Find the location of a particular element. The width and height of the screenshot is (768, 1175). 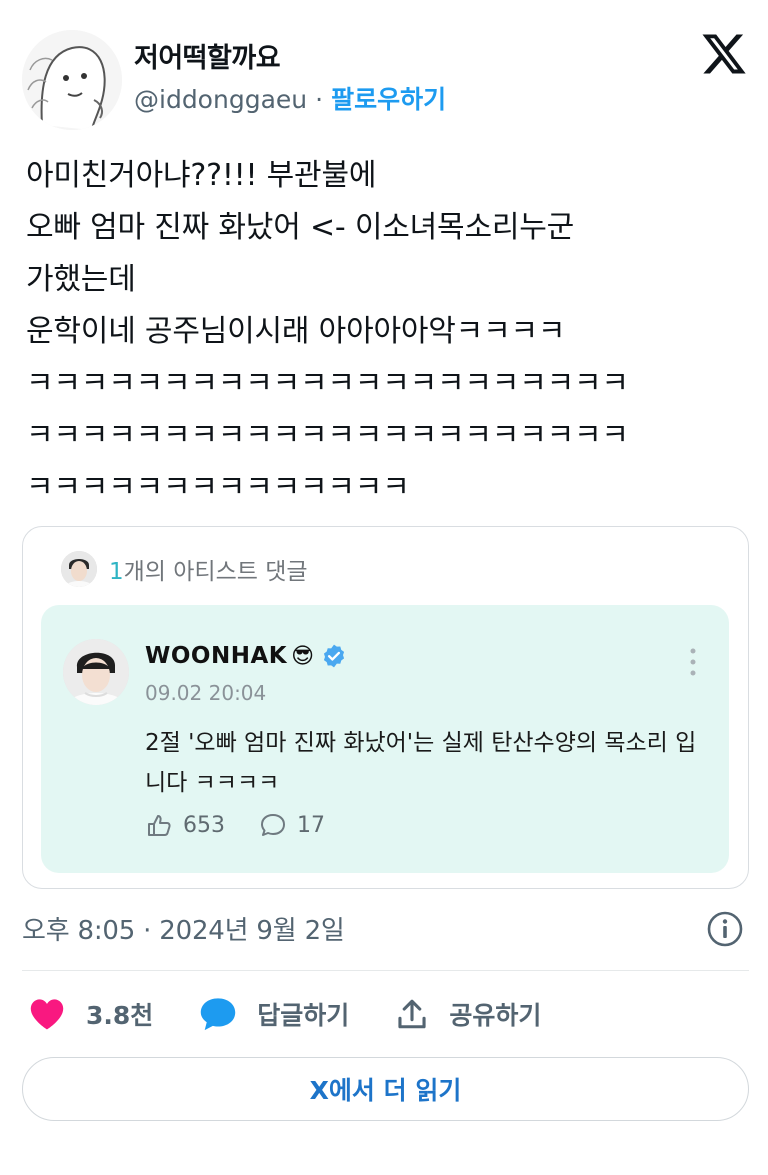

handle-row: @iddonggaeu · 팔로우하기 is located at coordinates (290, 98).